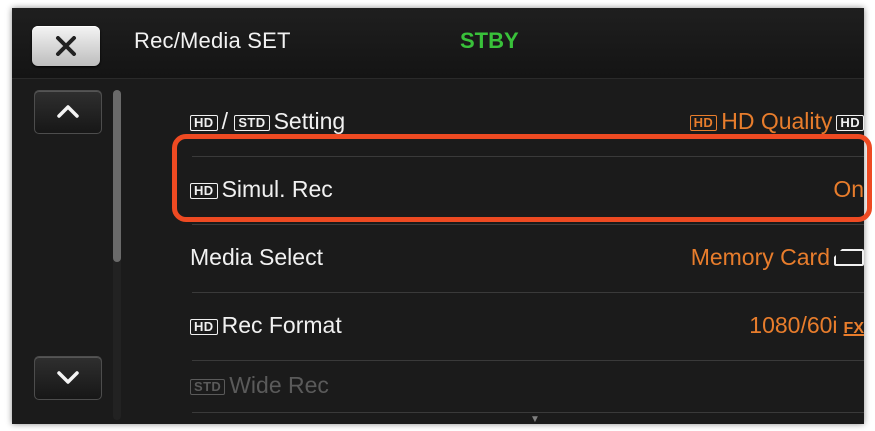 Image resolution: width=875 pixels, height=431 pixels. I want to click on close-button, so click(66, 46).